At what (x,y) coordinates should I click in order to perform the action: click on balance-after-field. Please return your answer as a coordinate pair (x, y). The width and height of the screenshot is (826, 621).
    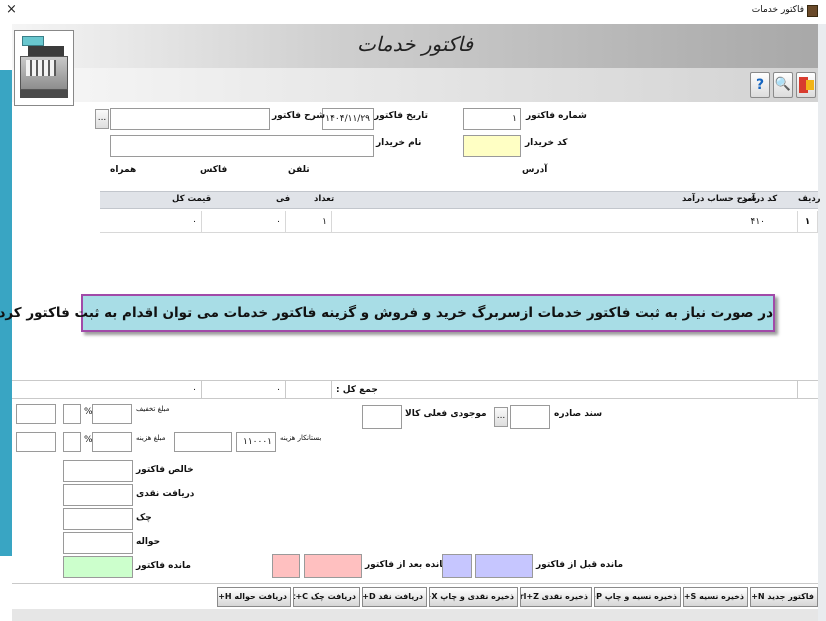
    Looking at the image, I should click on (333, 566).